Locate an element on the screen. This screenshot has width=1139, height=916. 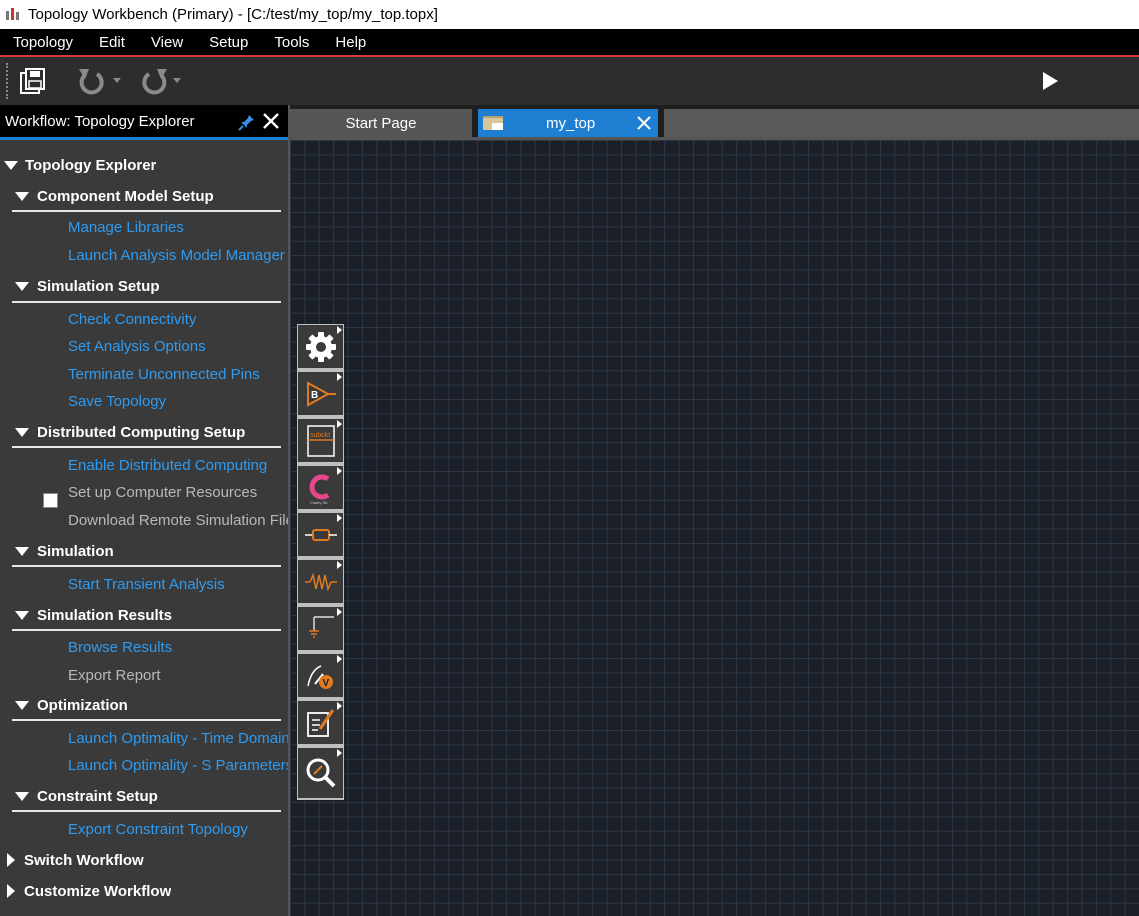
redo-button is located at coordinates (159, 81).